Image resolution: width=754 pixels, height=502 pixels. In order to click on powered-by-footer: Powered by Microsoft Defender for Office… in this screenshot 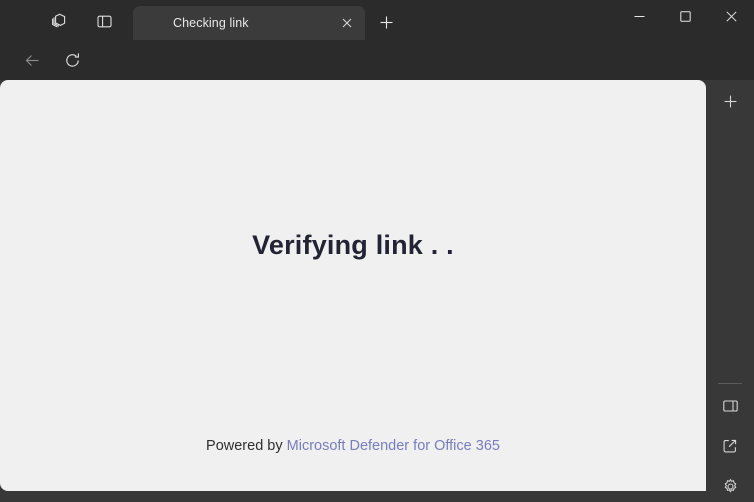, I will do `click(353, 446)`.